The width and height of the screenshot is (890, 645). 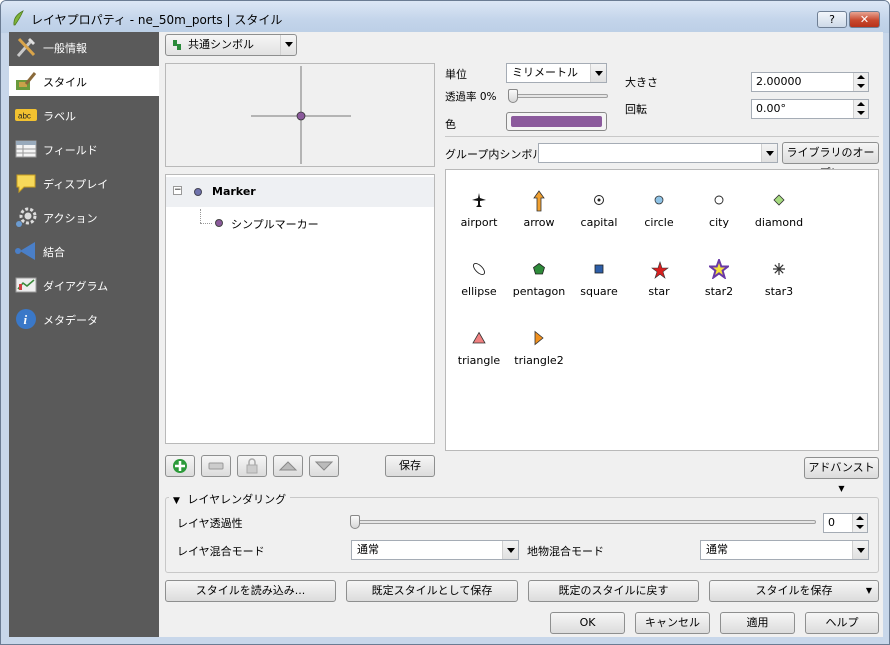 What do you see at coordinates (672, 623) in the screenshot?
I see `cancel-button: キャンセル` at bounding box center [672, 623].